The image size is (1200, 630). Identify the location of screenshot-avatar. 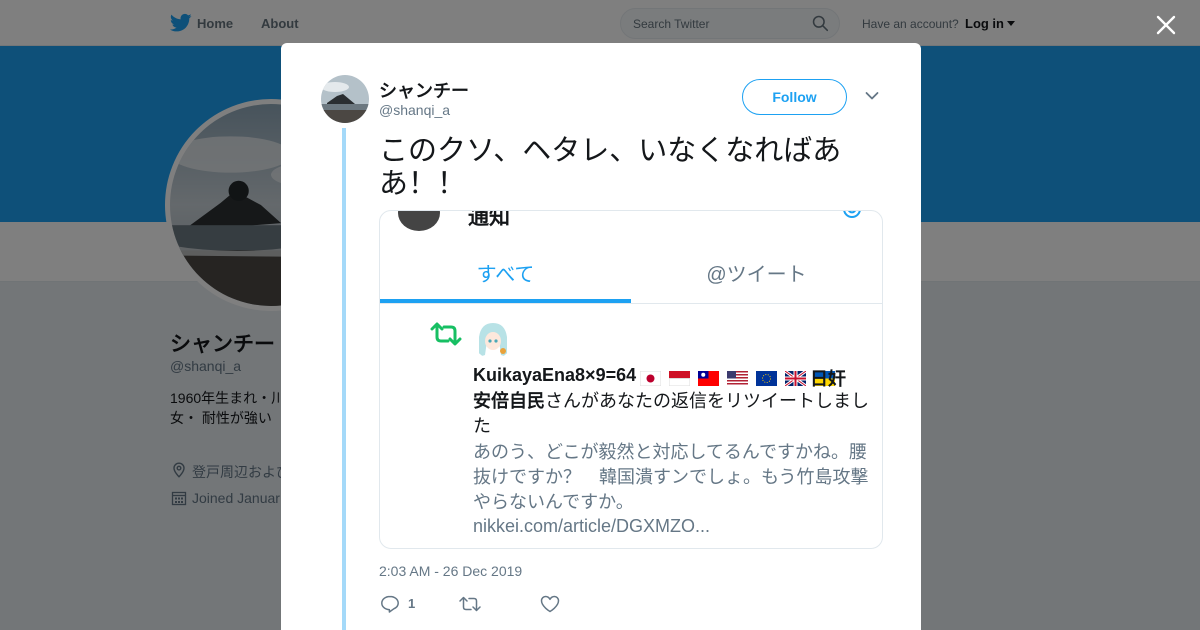
(419, 221).